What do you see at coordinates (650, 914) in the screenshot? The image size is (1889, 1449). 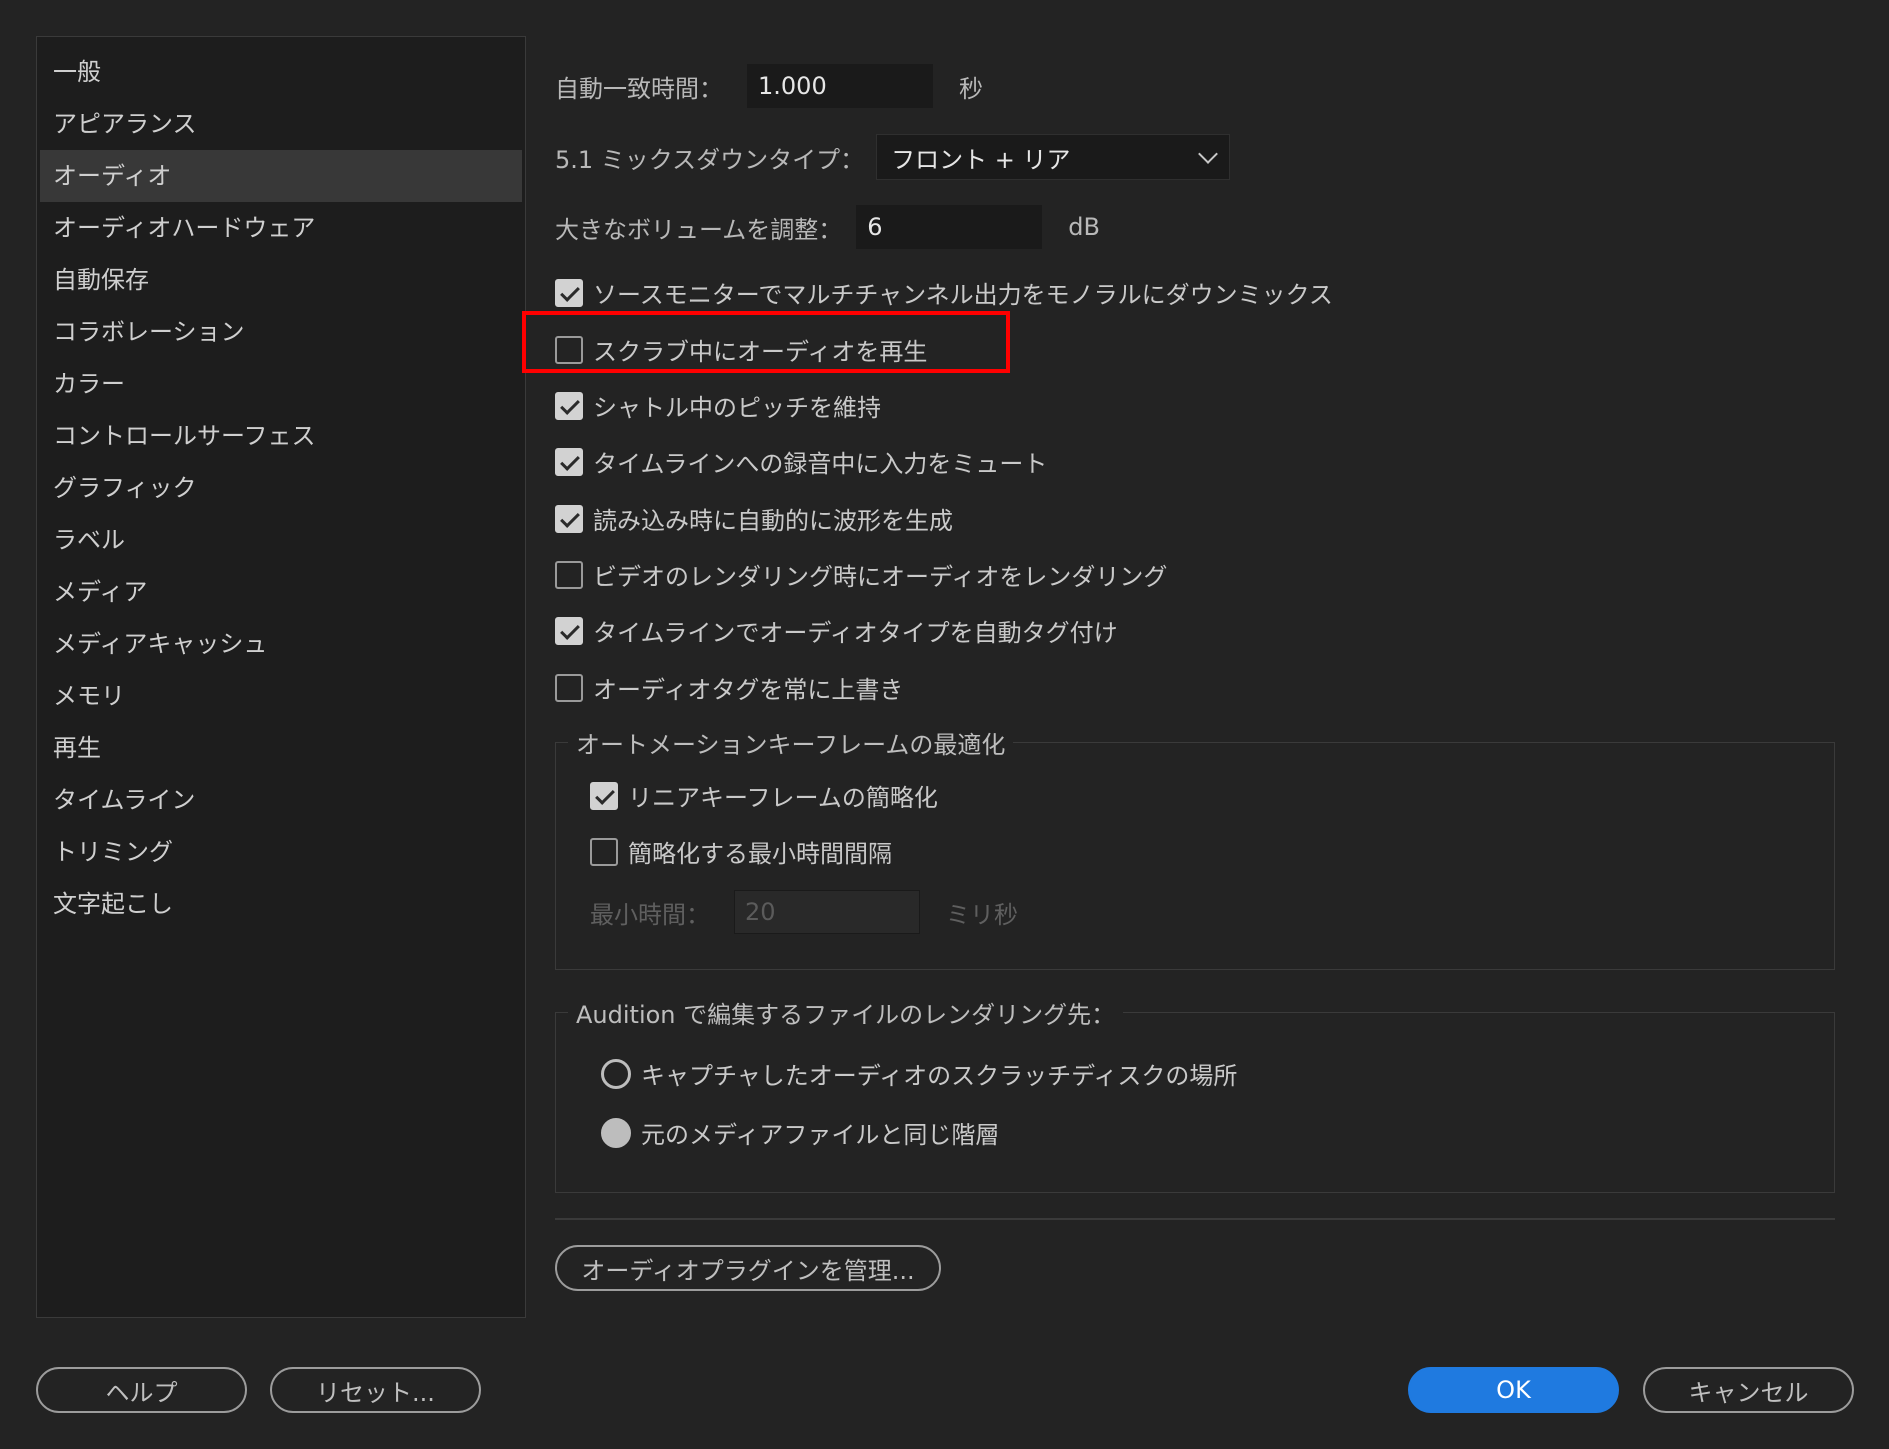 I see `min-time-label: 最小時間：` at bounding box center [650, 914].